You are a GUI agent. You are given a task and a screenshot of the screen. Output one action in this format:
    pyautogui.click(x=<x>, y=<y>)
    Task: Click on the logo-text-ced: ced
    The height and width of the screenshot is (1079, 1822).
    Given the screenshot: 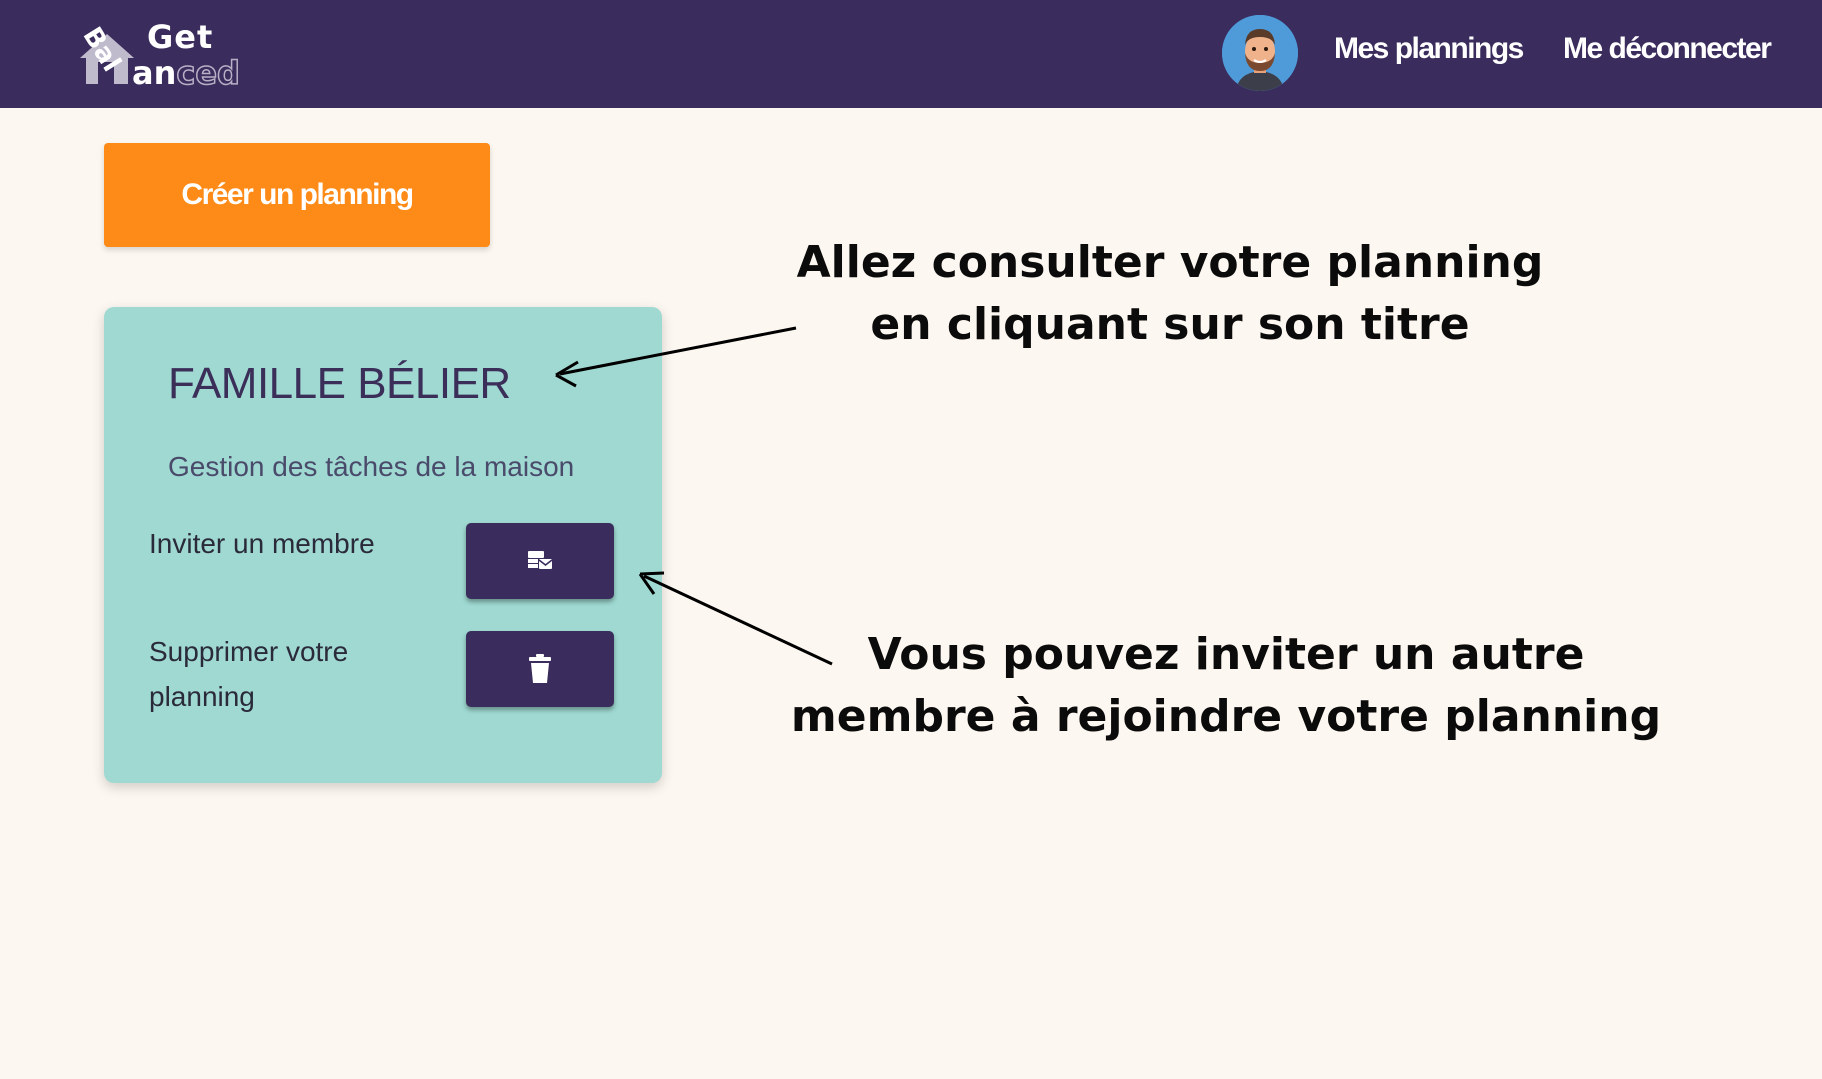 What is the action you would take?
    pyautogui.click(x=208, y=73)
    